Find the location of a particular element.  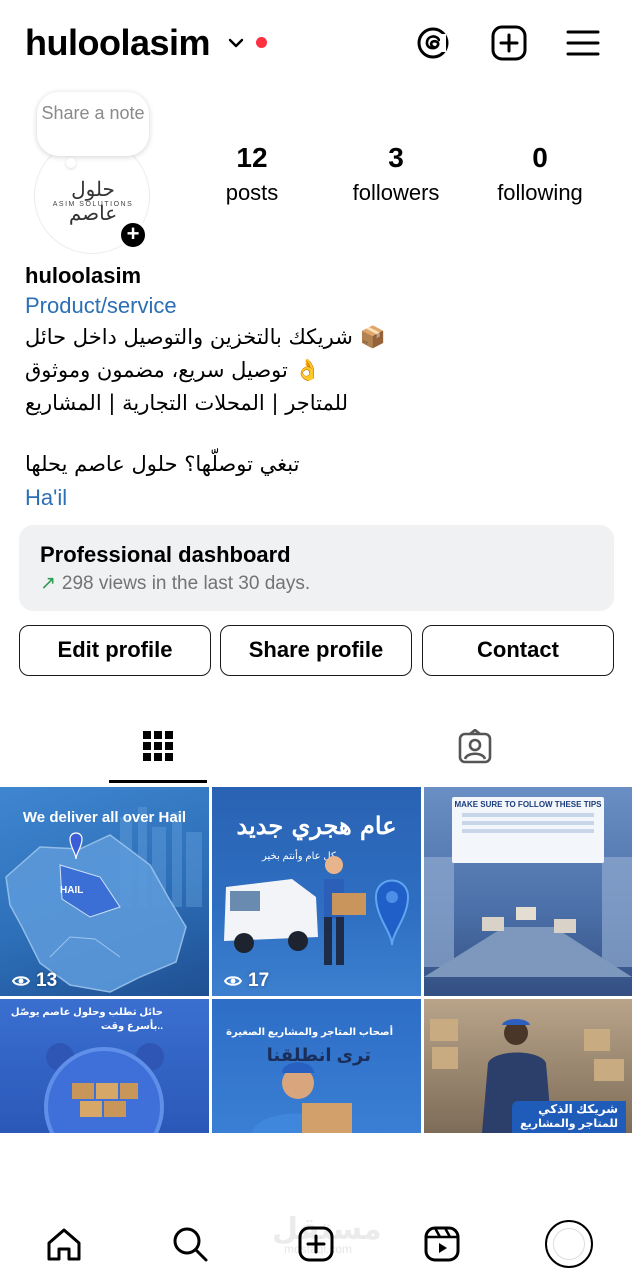

view-count: 13 is located at coordinates (34, 981).